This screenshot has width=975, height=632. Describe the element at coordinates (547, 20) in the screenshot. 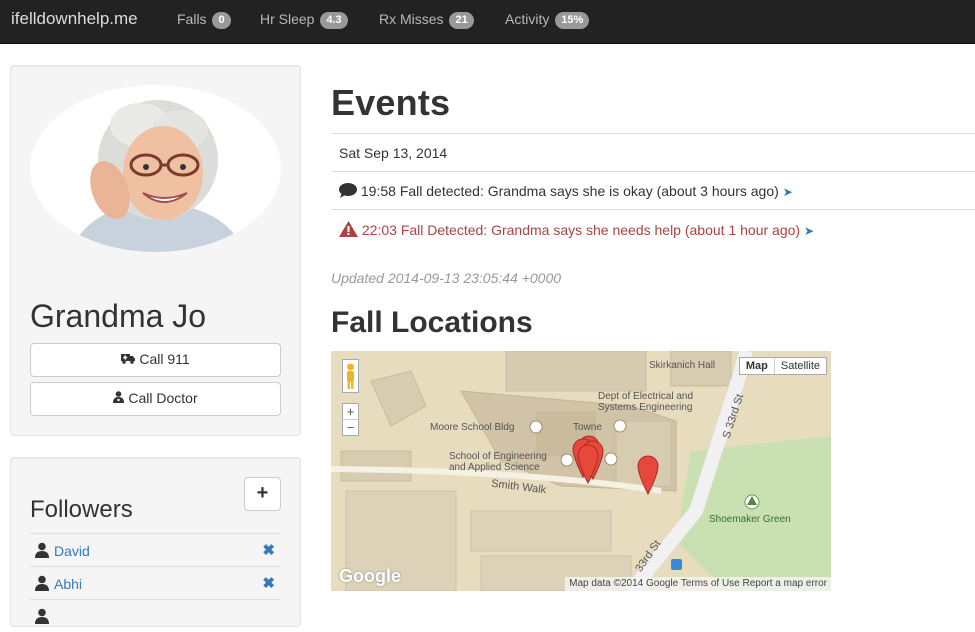

I see `nav-item-activity: Activity 15%` at that location.